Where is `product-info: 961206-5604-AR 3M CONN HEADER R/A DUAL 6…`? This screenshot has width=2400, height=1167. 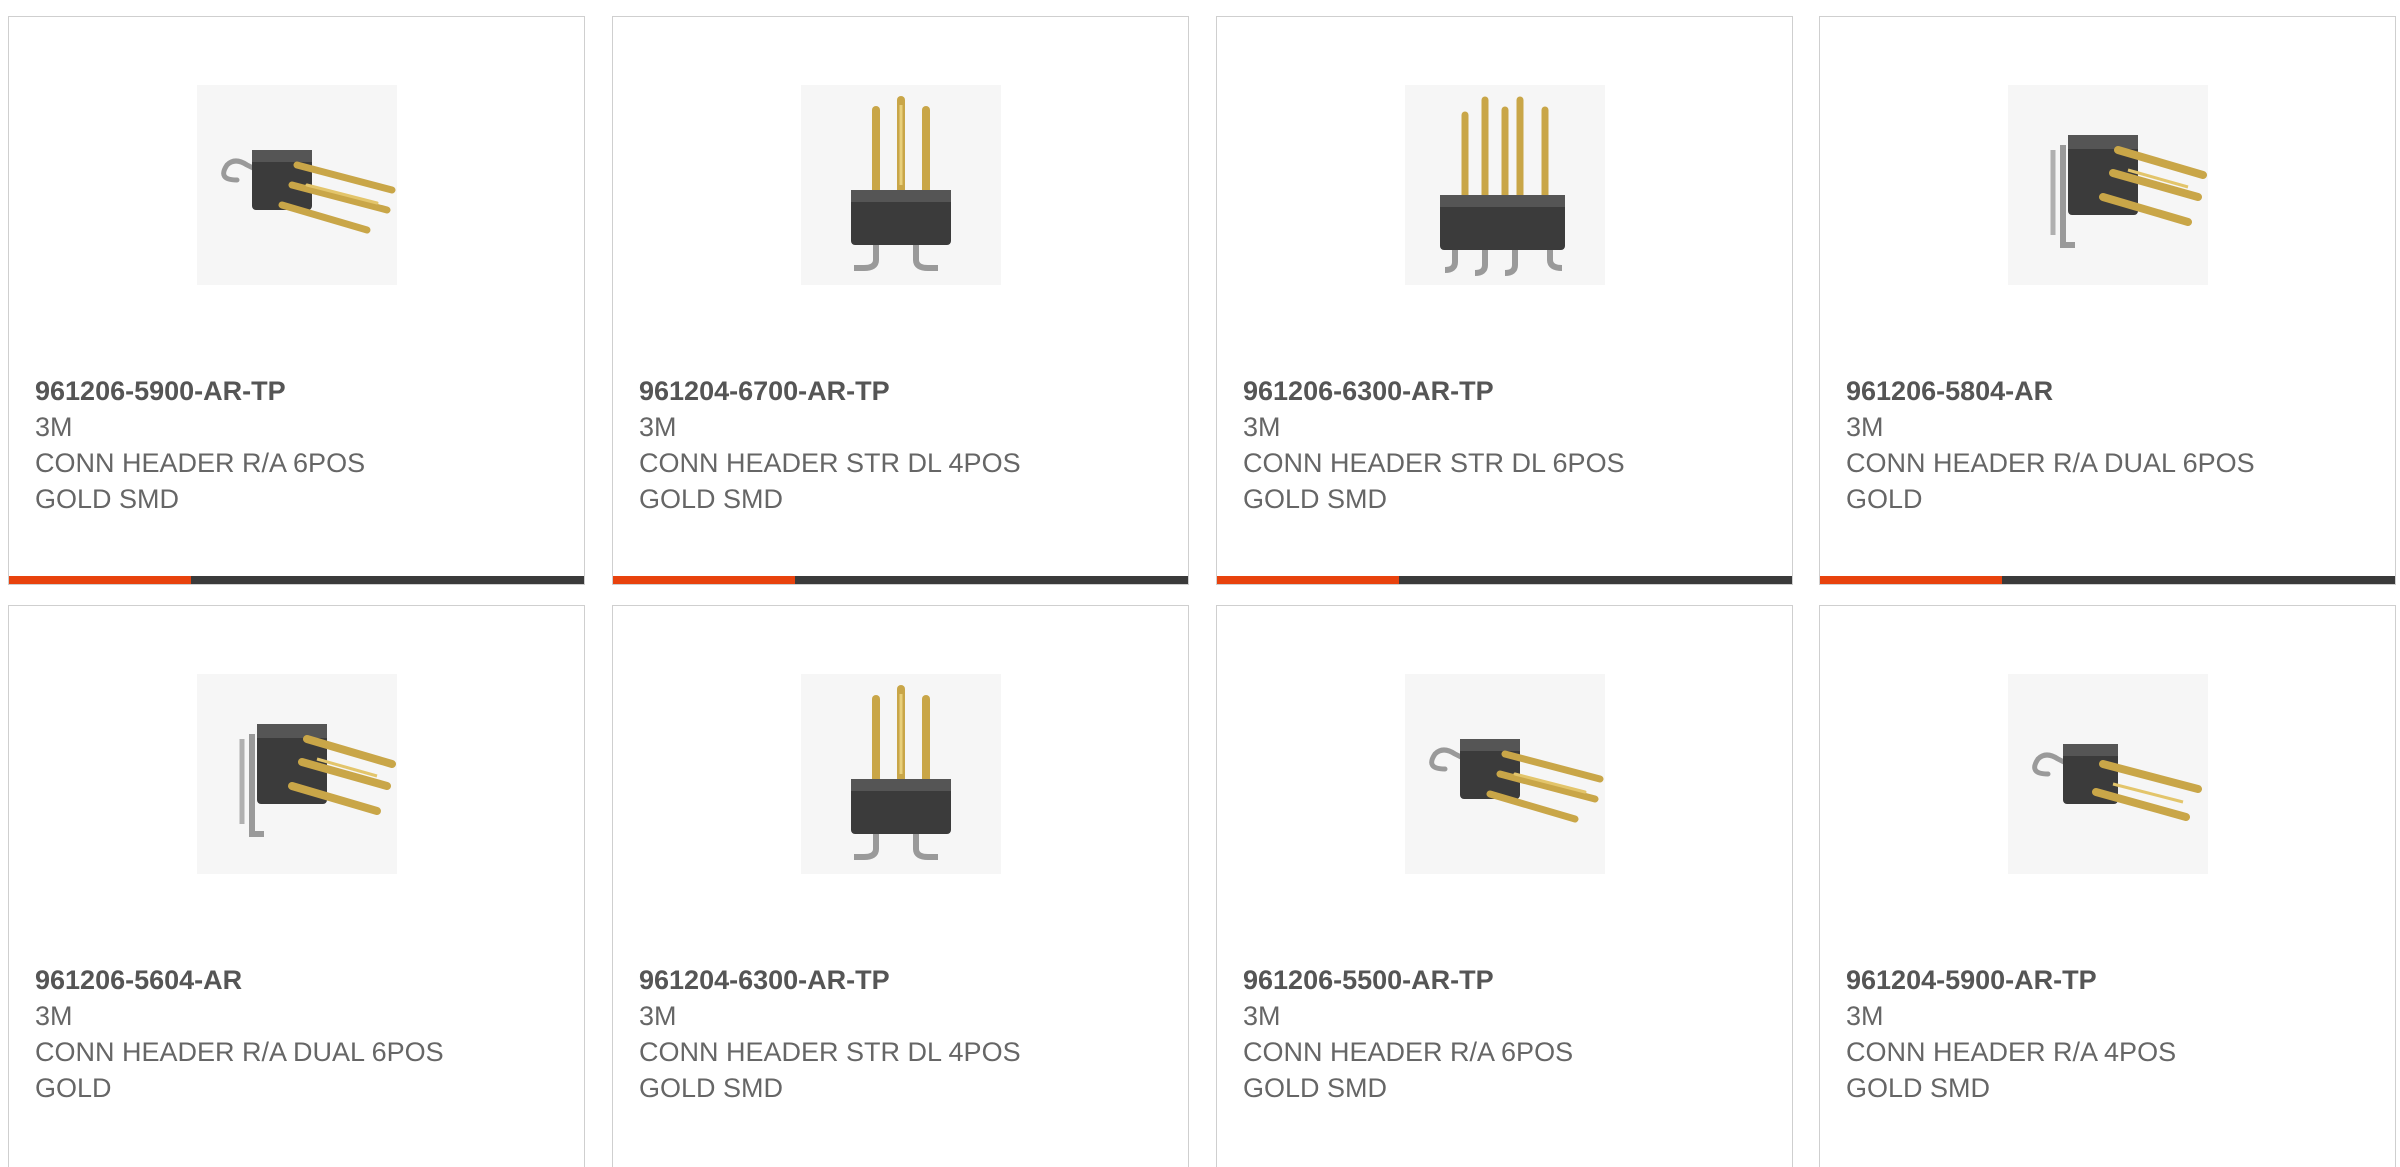 product-info: 961206-5604-AR 3M CONN HEADER R/A DUAL 6… is located at coordinates (299, 1034).